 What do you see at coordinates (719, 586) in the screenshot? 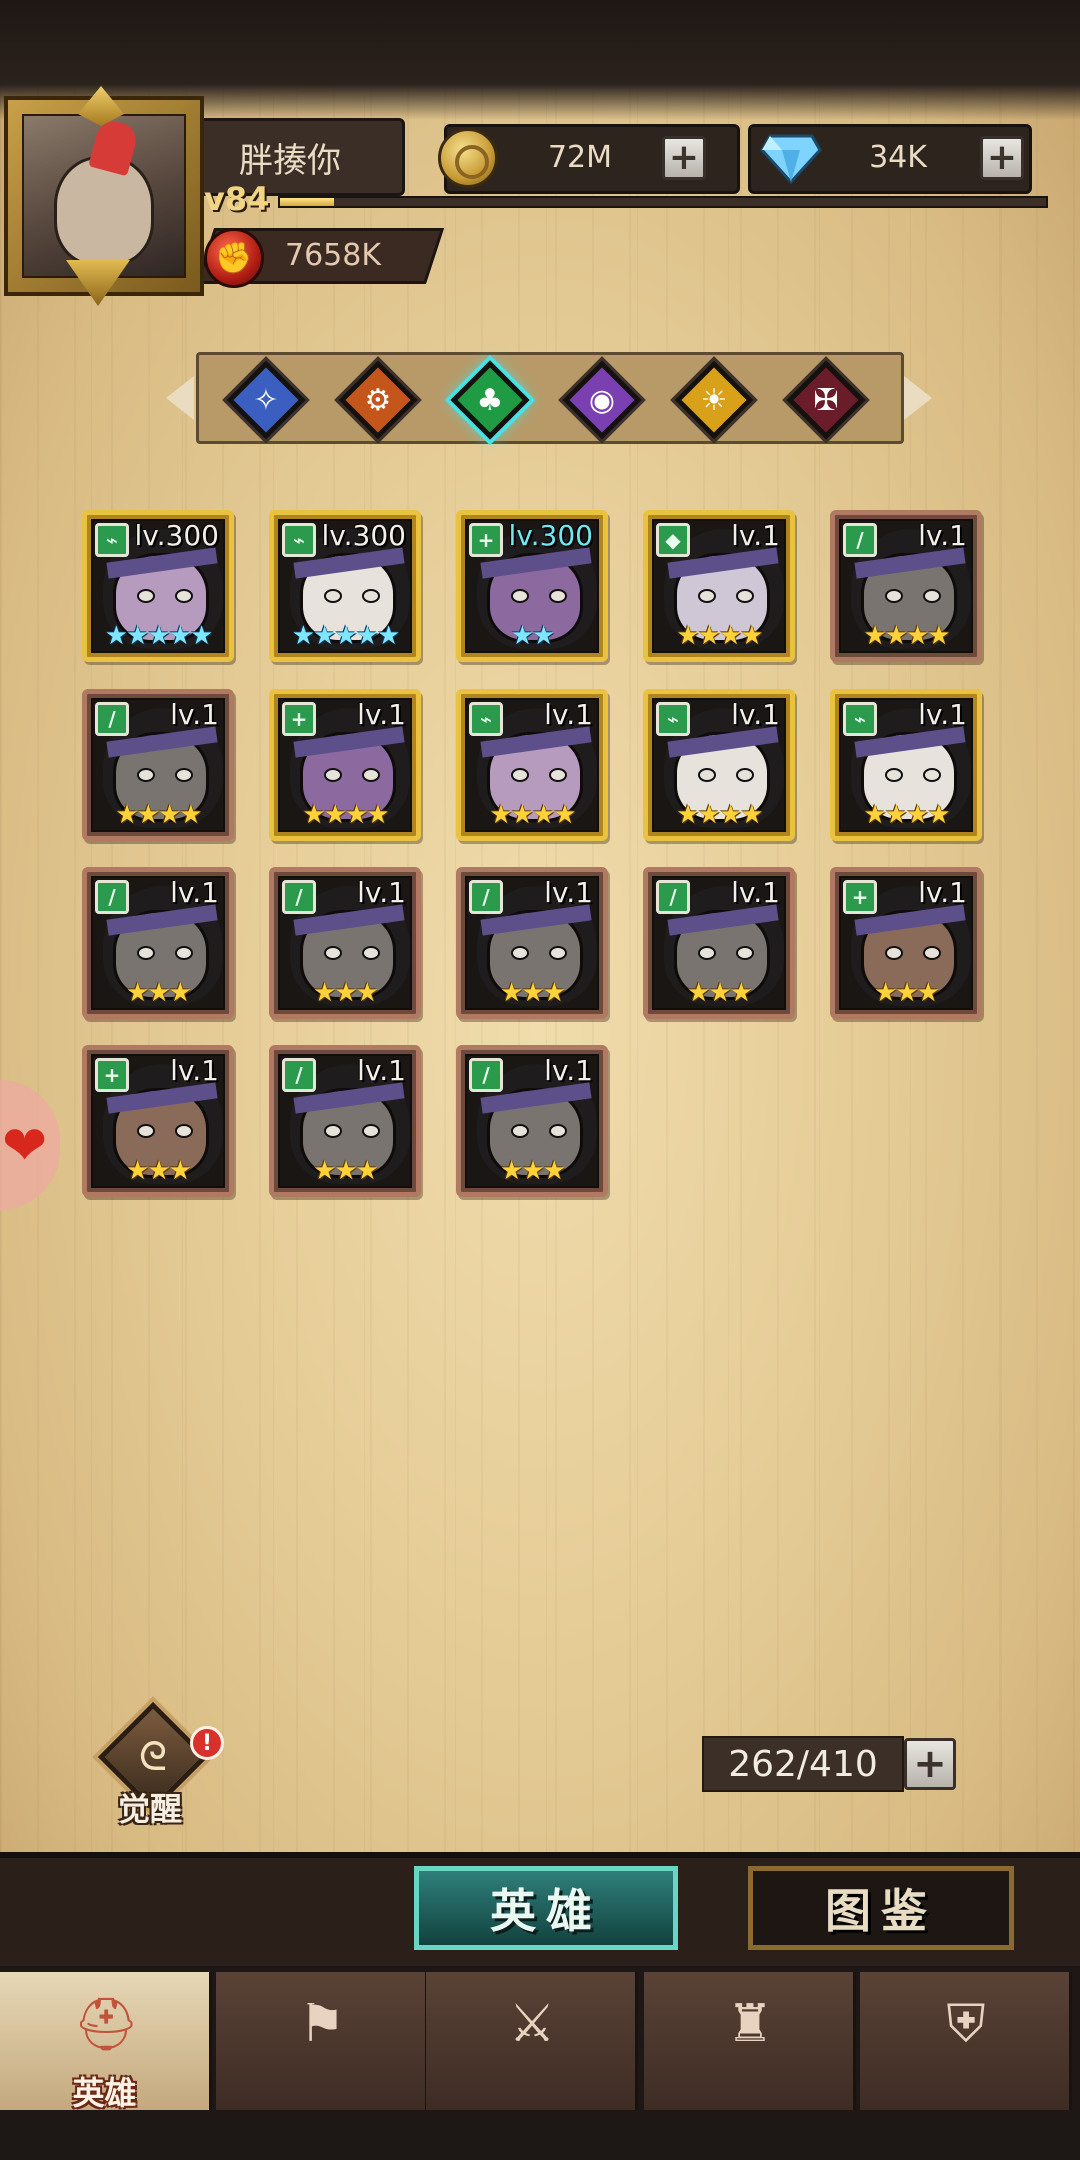
I see `hero-card: ◆ lv.1 ★★★★` at bounding box center [719, 586].